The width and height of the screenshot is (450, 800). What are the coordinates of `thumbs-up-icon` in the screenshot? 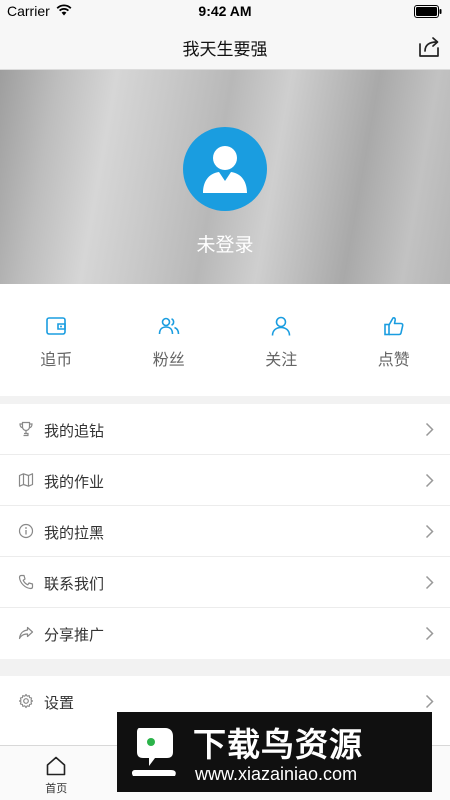 It's located at (393, 326).